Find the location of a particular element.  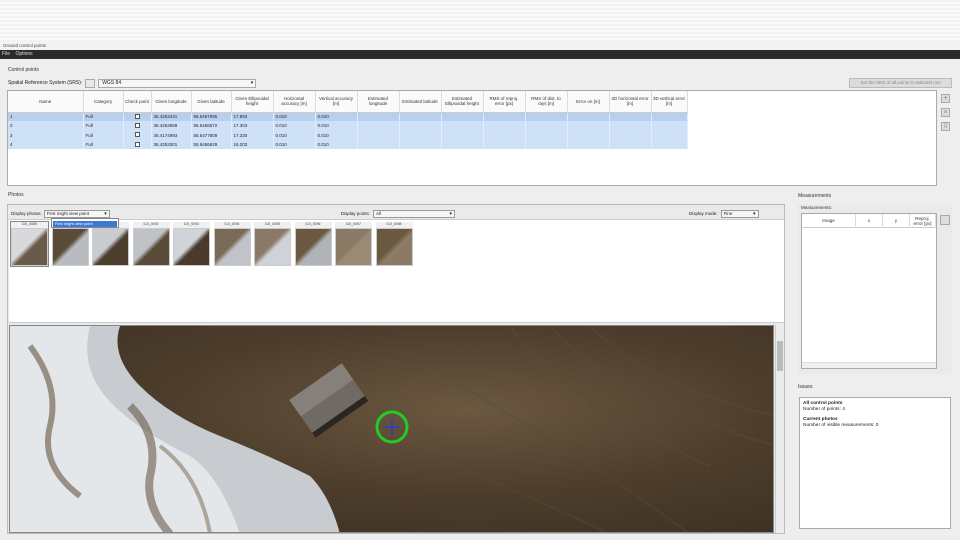

measurement-tool-icon is located at coordinates (945, 220).